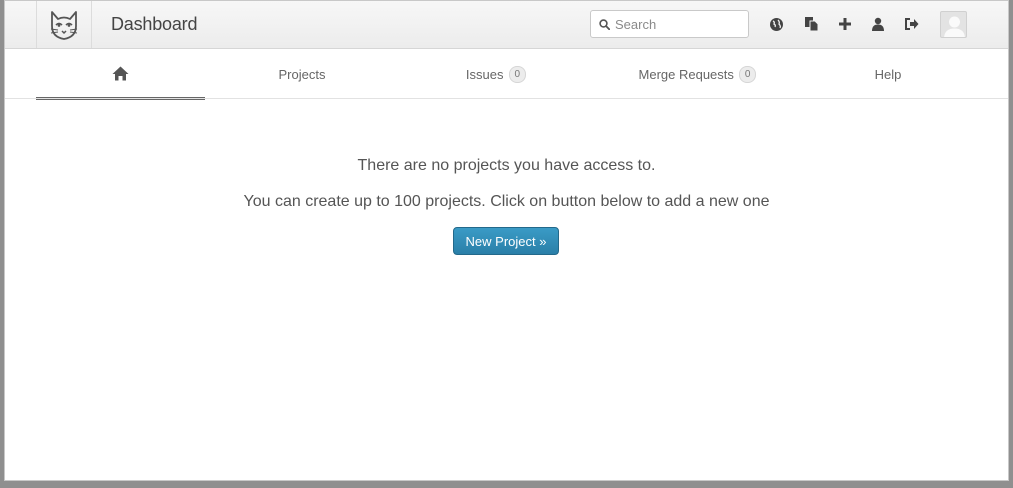 The height and width of the screenshot is (488, 1013). What do you see at coordinates (484, 74) in the screenshot?
I see `tab-issues-label: Issues` at bounding box center [484, 74].